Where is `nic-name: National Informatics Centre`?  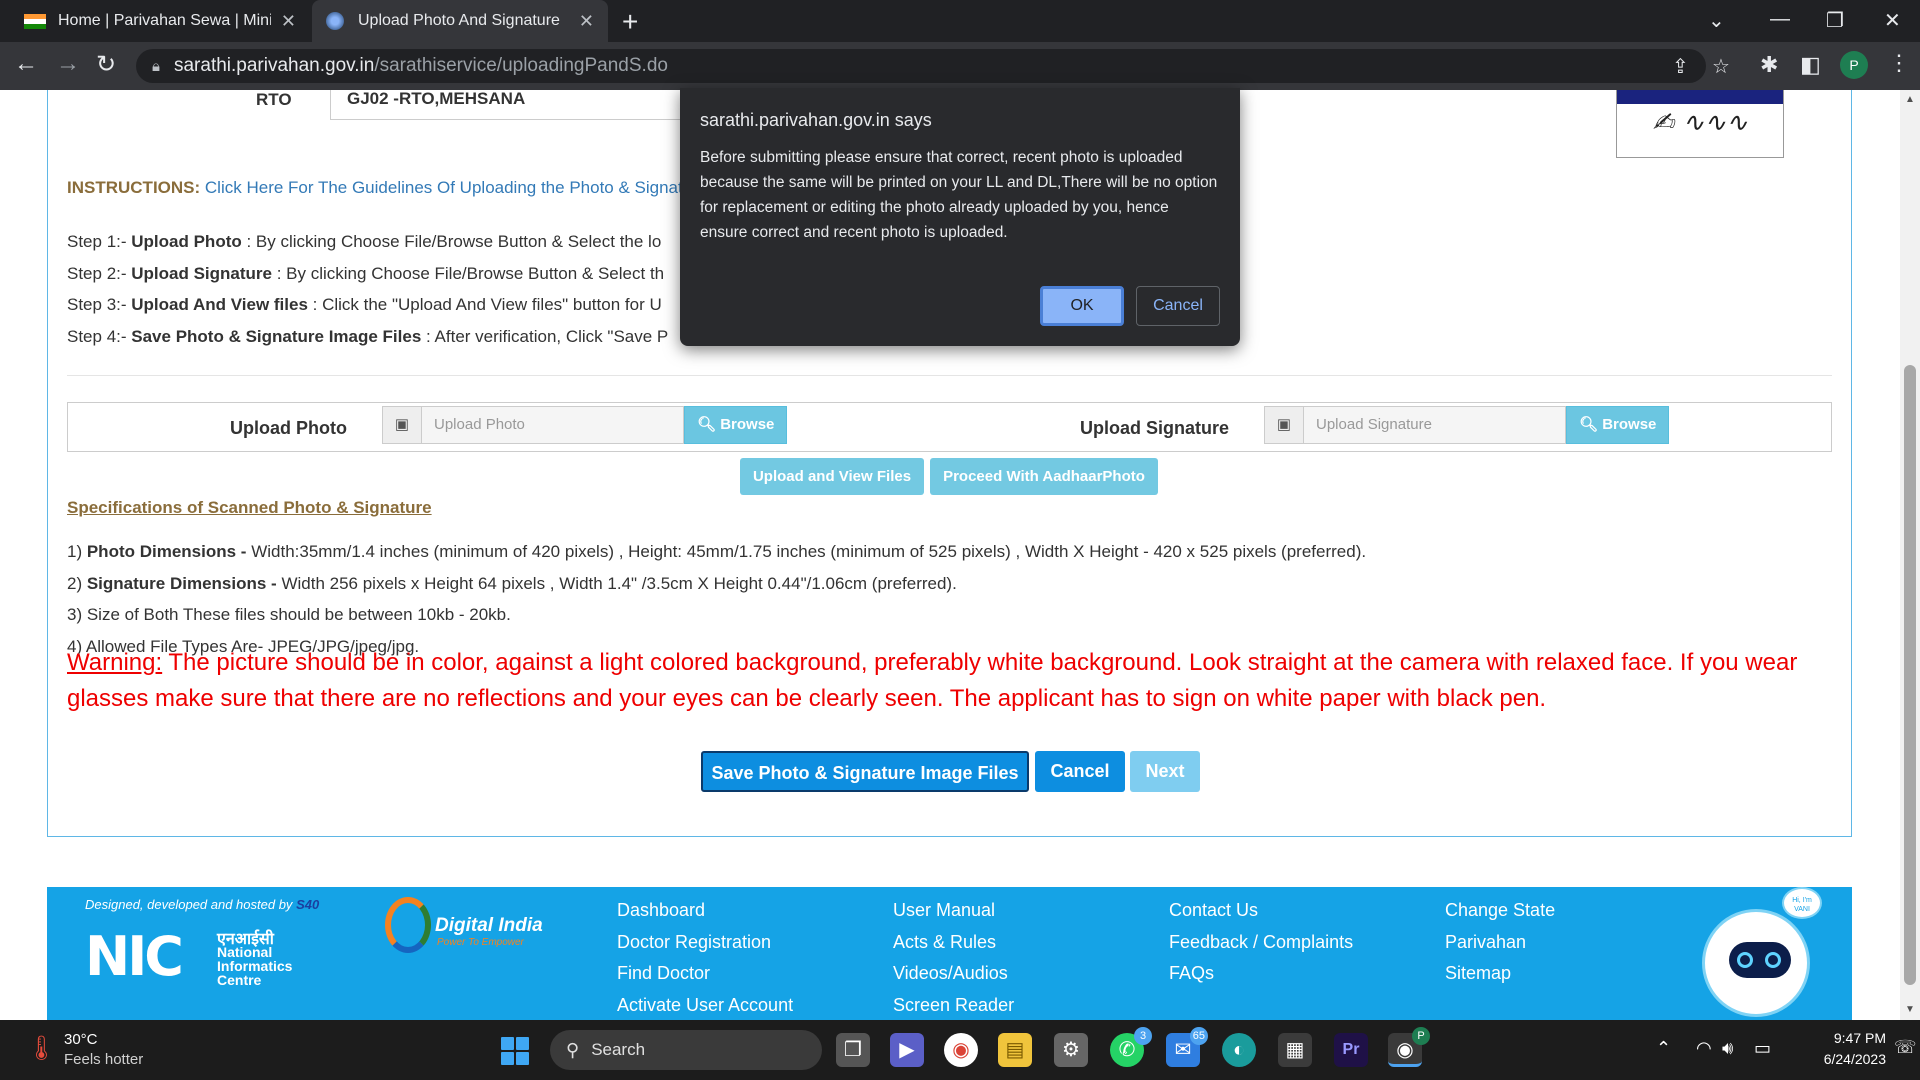
nic-name: National Informatics Centre is located at coordinates (254, 966).